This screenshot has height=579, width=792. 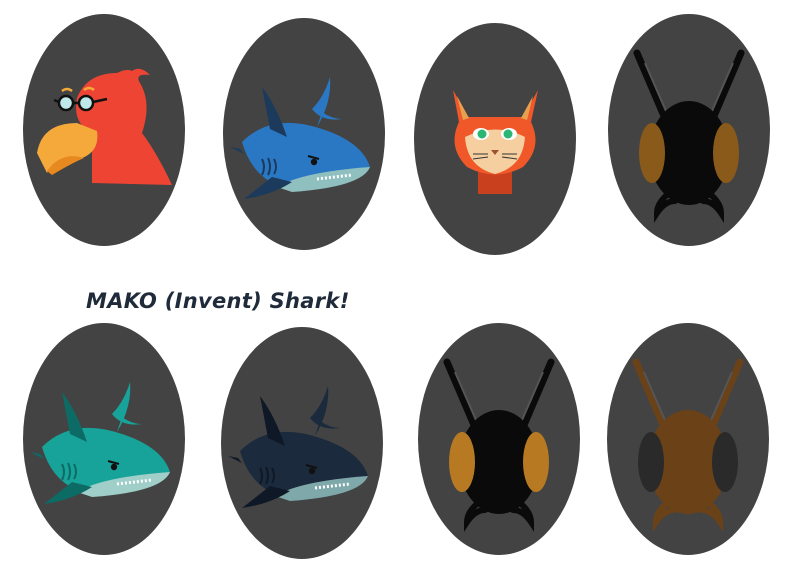 What do you see at coordinates (218, 301) in the screenshot?
I see `caption-title: MAKO (Invent) Shark!` at bounding box center [218, 301].